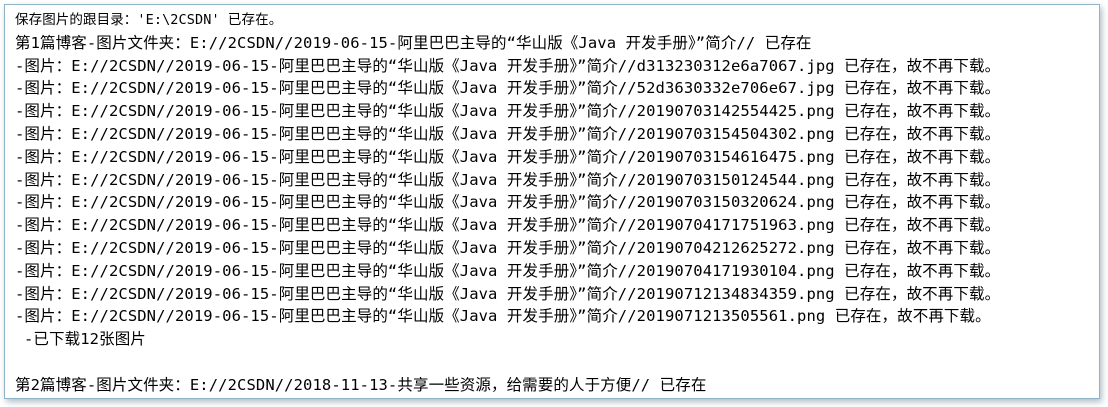  I want to click on console-line-root-dir: 保存图片的跟目录：'E:\2CSDN' 已存在。, so click(149, 20).